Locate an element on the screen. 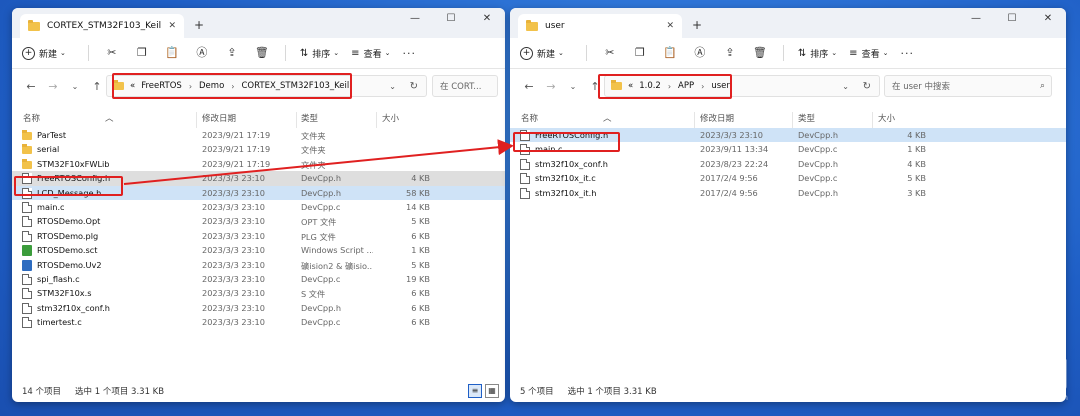  file-size: 1 KB is located at coordinates (420, 250).